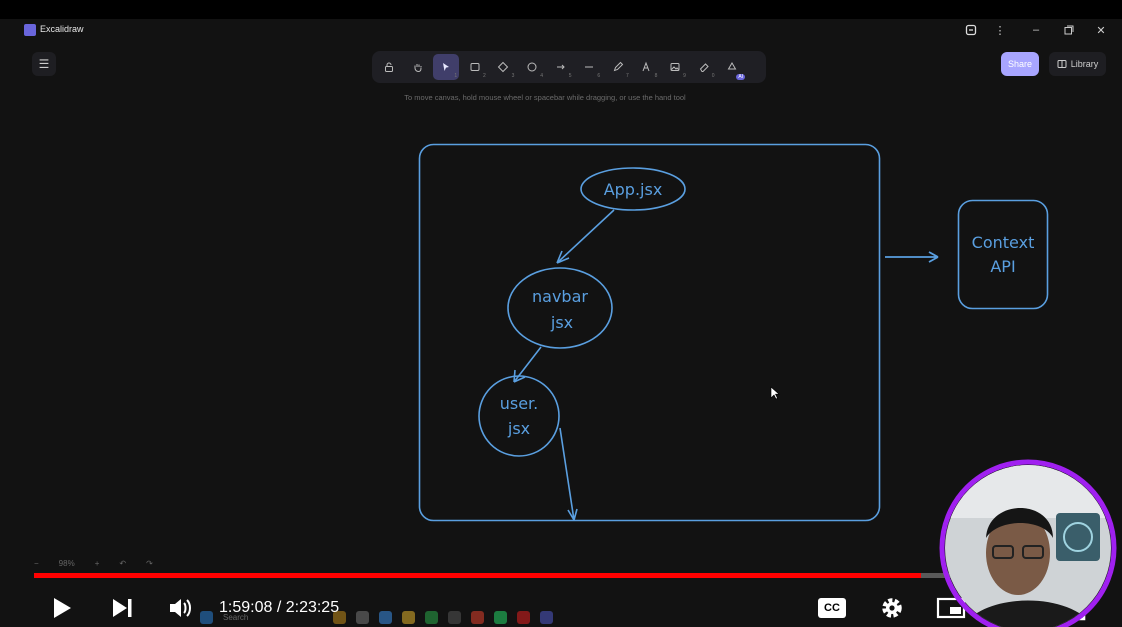 The width and height of the screenshot is (1122, 627). Describe the element at coordinates (560, 296) in the screenshot. I see `navbar-node-label-line1: navbar` at that location.